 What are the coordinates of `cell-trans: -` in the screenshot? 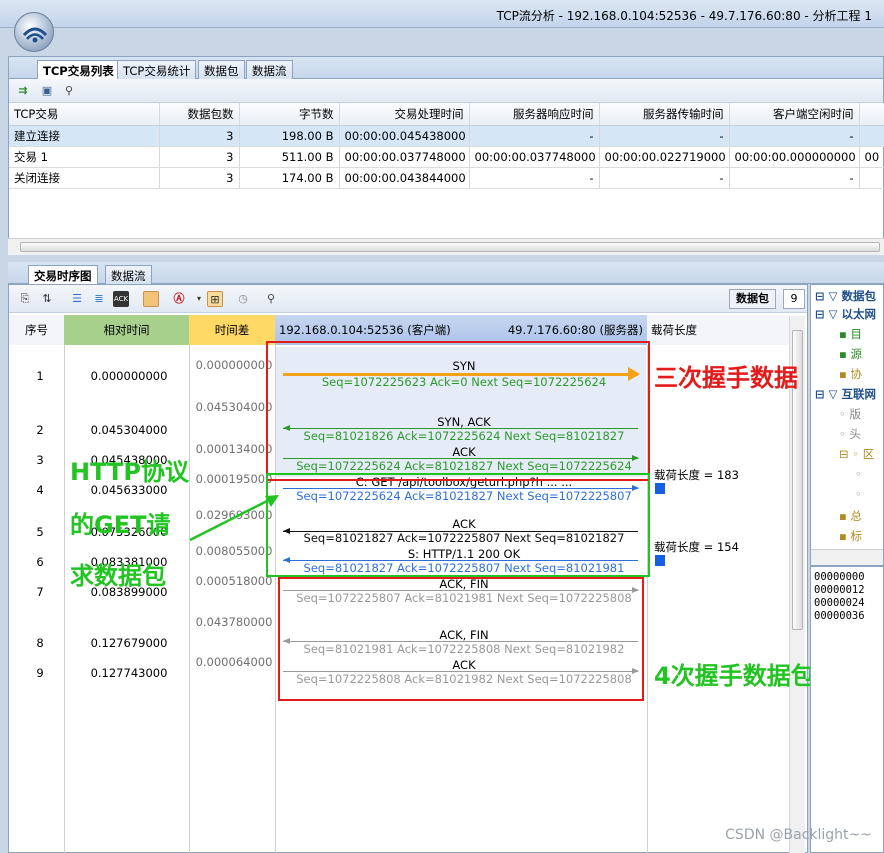 It's located at (664, 136).